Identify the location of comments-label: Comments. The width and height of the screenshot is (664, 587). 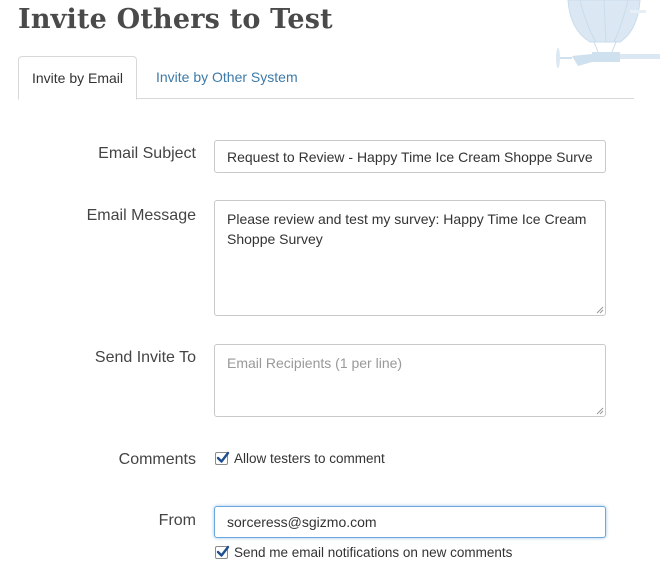
(157, 459).